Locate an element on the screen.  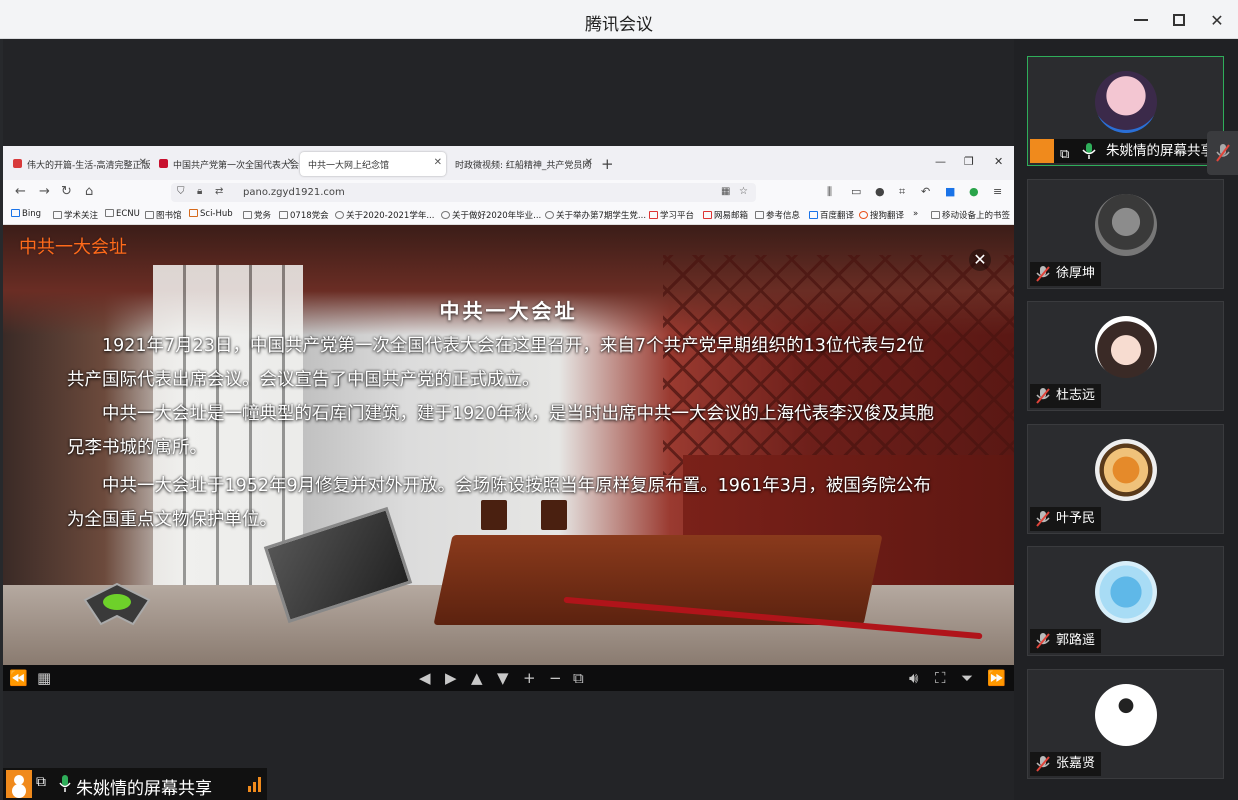
participant-label: 张嘉贤 is located at coordinates (1066, 764).